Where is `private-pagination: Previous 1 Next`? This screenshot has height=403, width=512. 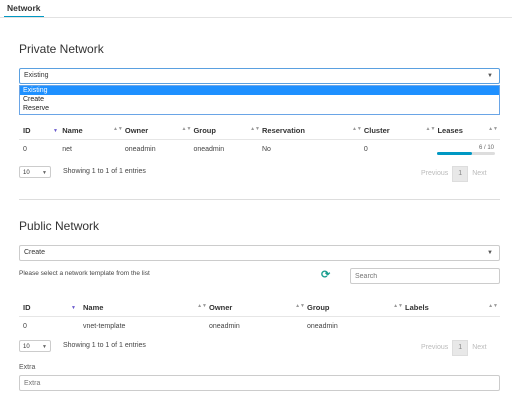 private-pagination: Previous 1 Next is located at coordinates (454, 174).